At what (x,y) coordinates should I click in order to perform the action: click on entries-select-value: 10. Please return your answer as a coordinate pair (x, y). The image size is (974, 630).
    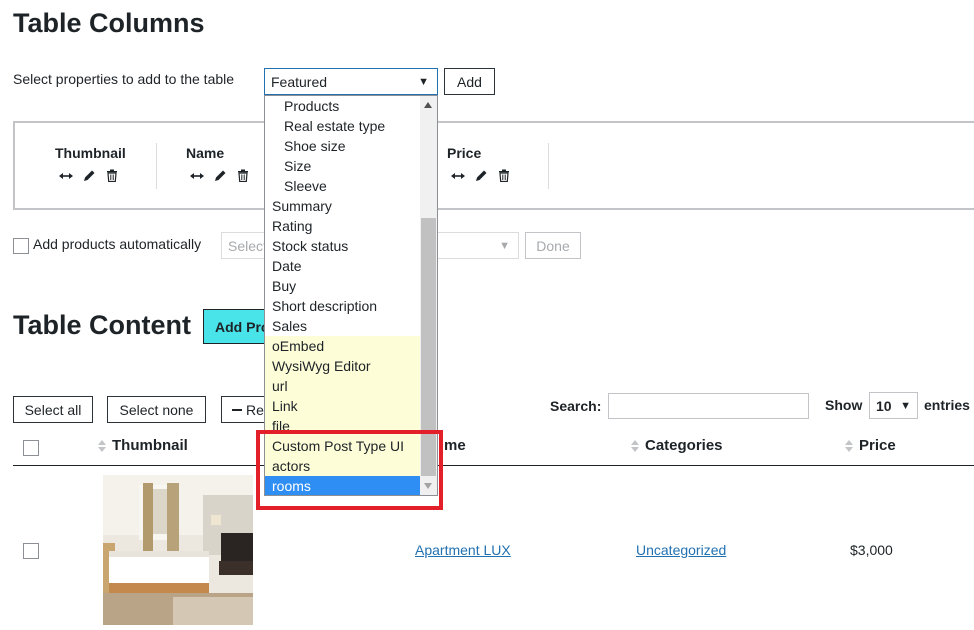
    Looking at the image, I should click on (884, 405).